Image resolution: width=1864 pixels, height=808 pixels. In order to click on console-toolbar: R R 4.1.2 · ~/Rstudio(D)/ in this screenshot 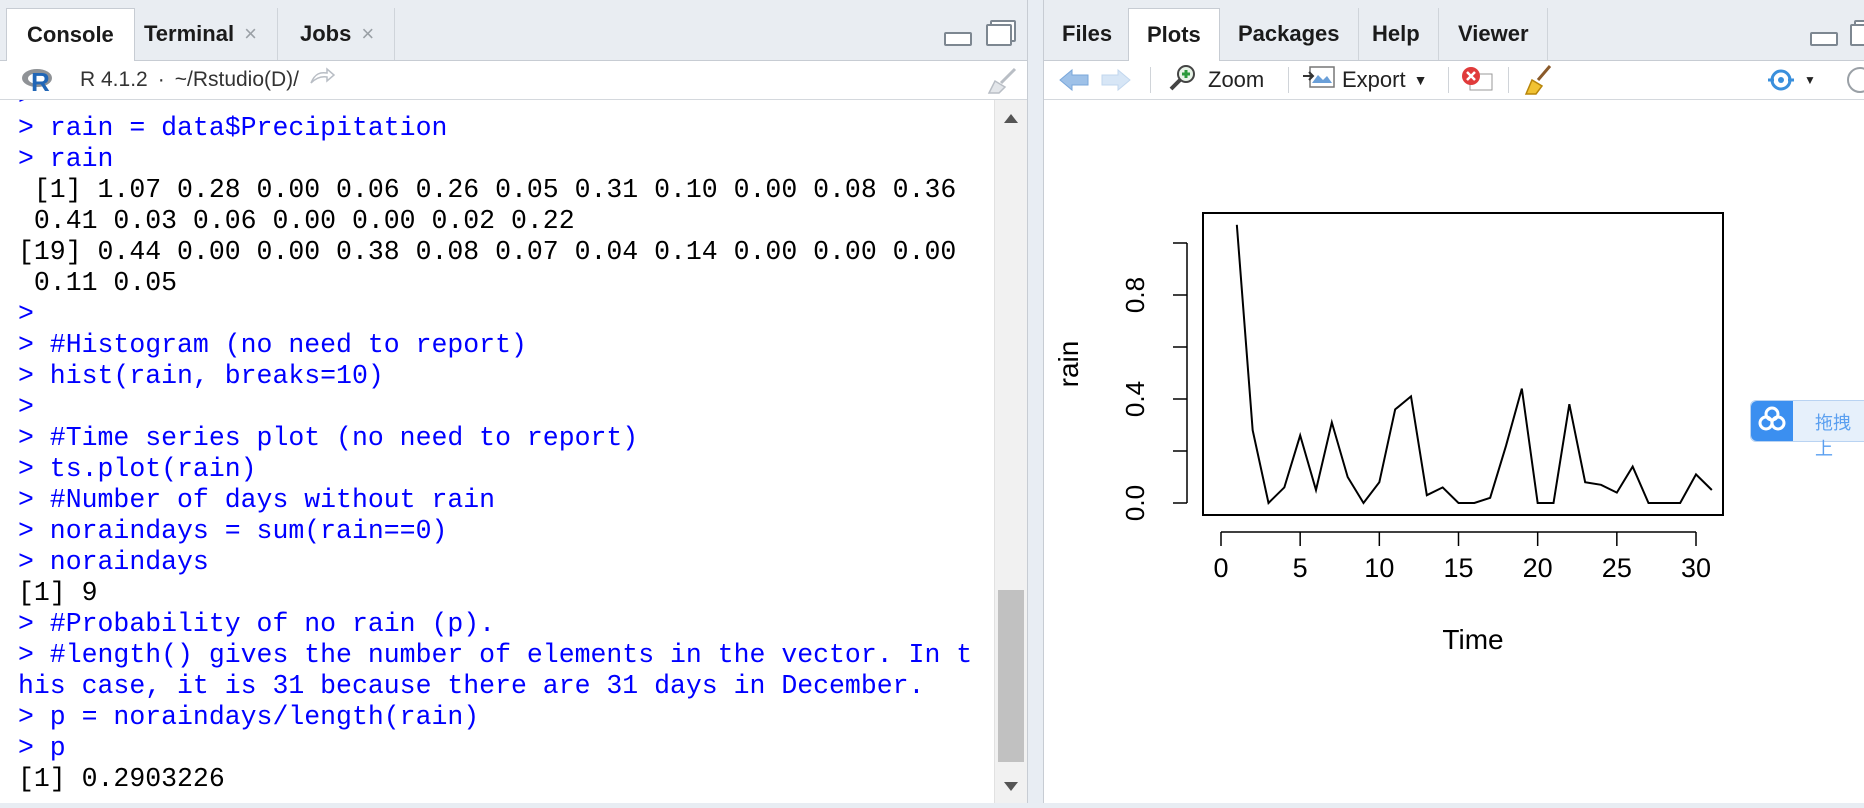, I will do `click(513, 80)`.